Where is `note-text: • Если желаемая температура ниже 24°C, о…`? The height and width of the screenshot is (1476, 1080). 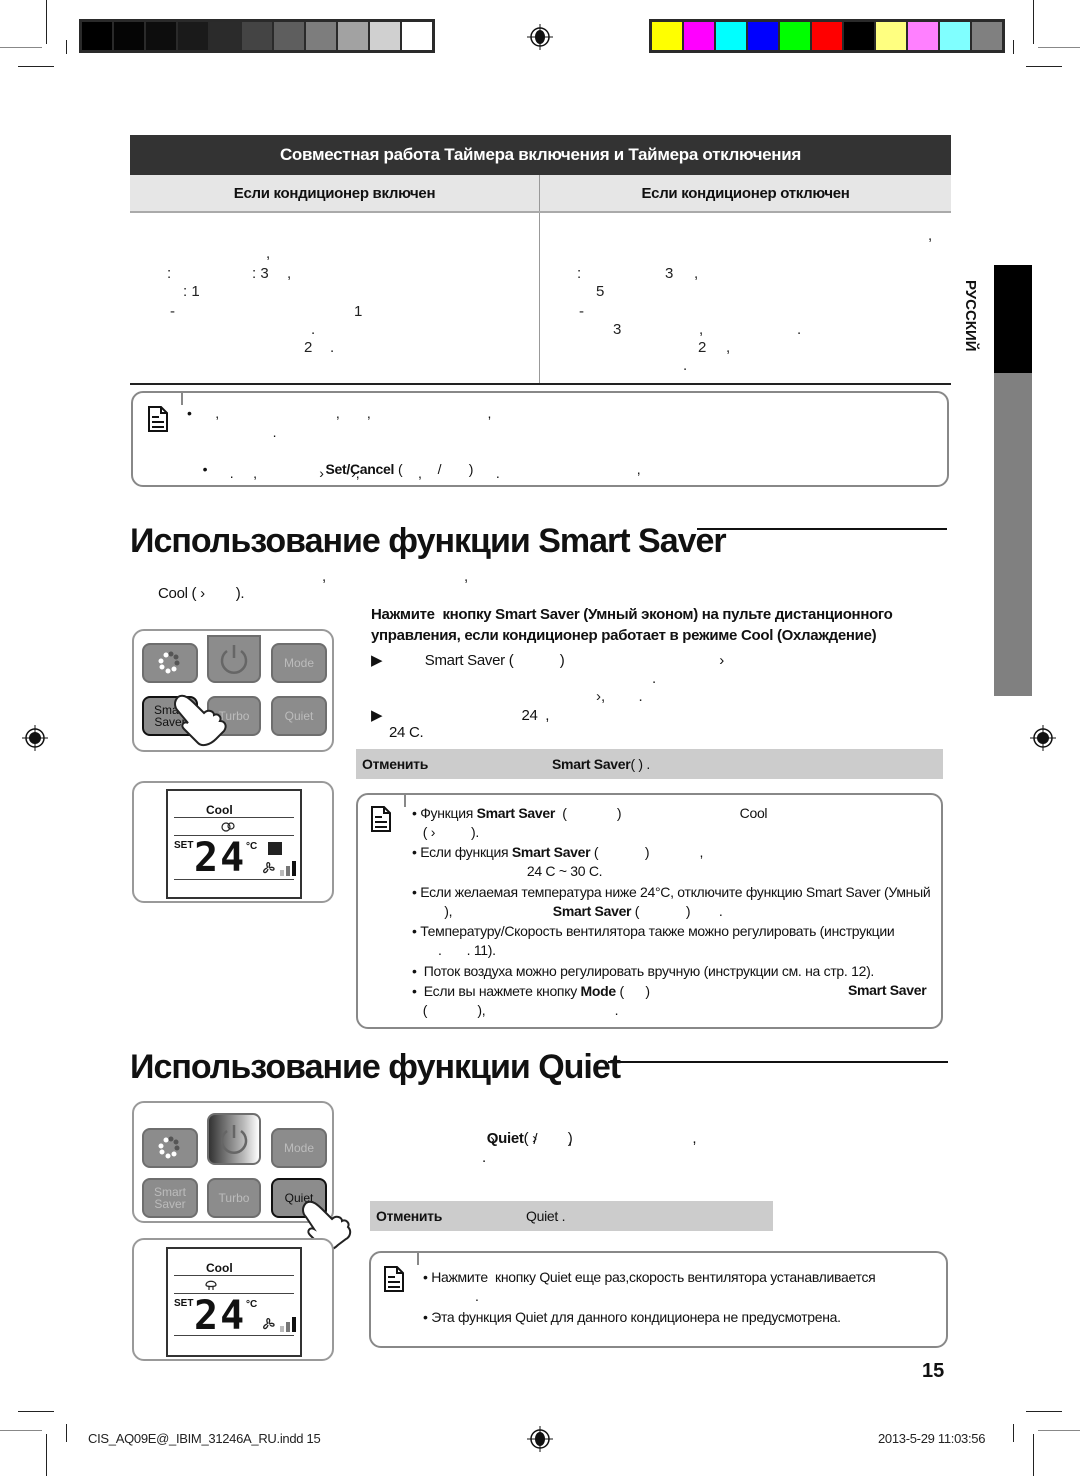
note-text: • Если желаемая температура ниже 24°C, о… is located at coordinates (671, 892).